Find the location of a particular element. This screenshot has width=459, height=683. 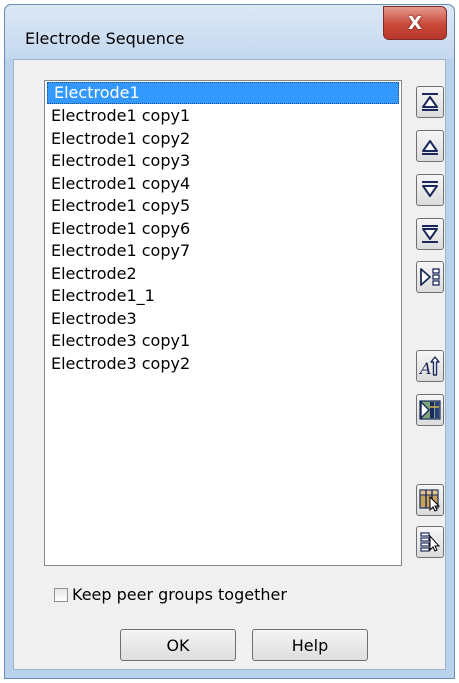

ok-button-label: OK is located at coordinates (178, 645).